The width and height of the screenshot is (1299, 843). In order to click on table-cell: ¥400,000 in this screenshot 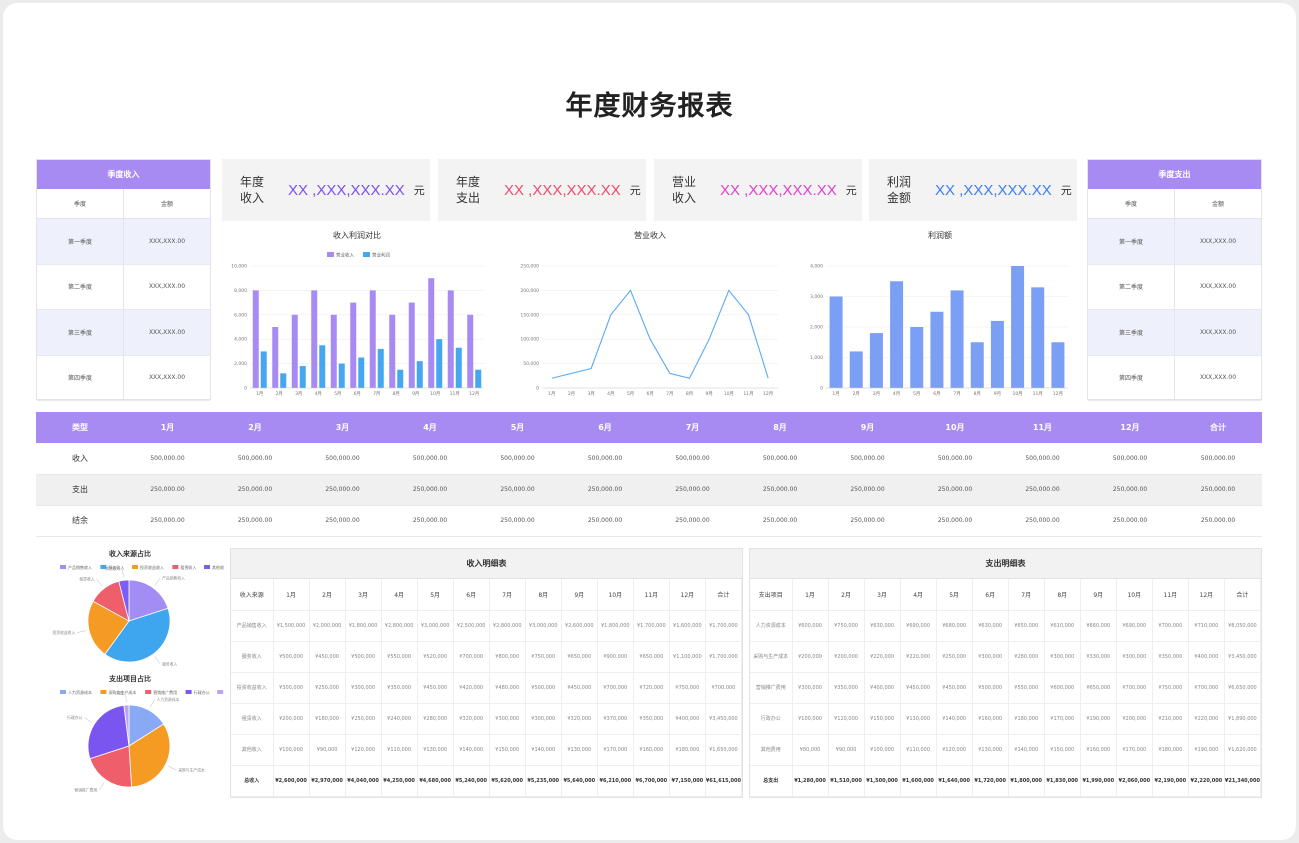, I will do `click(882, 688)`.